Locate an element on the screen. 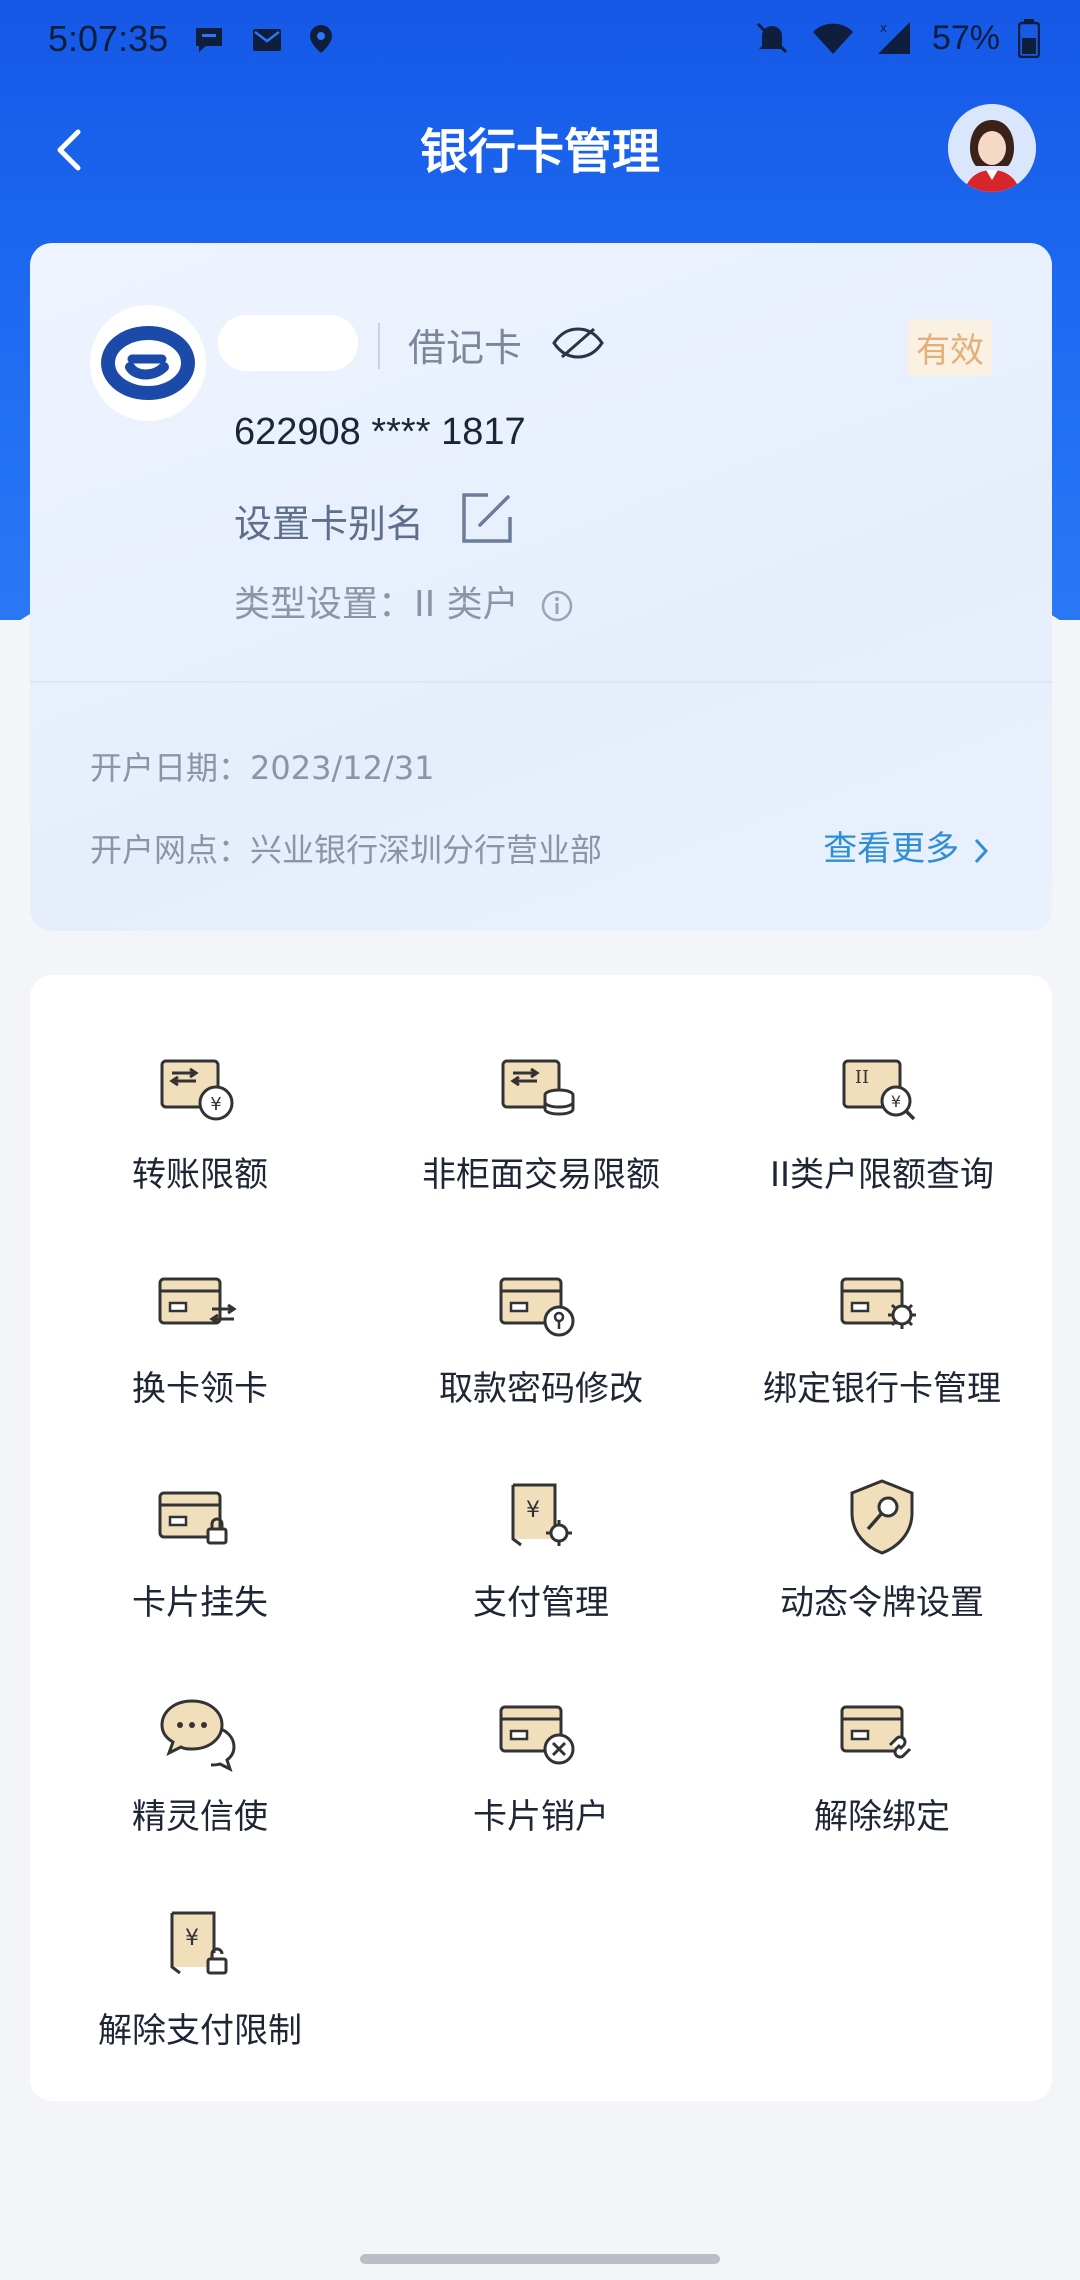  status-bar: 5:07:35 x 57% is located at coordinates (540, 40).